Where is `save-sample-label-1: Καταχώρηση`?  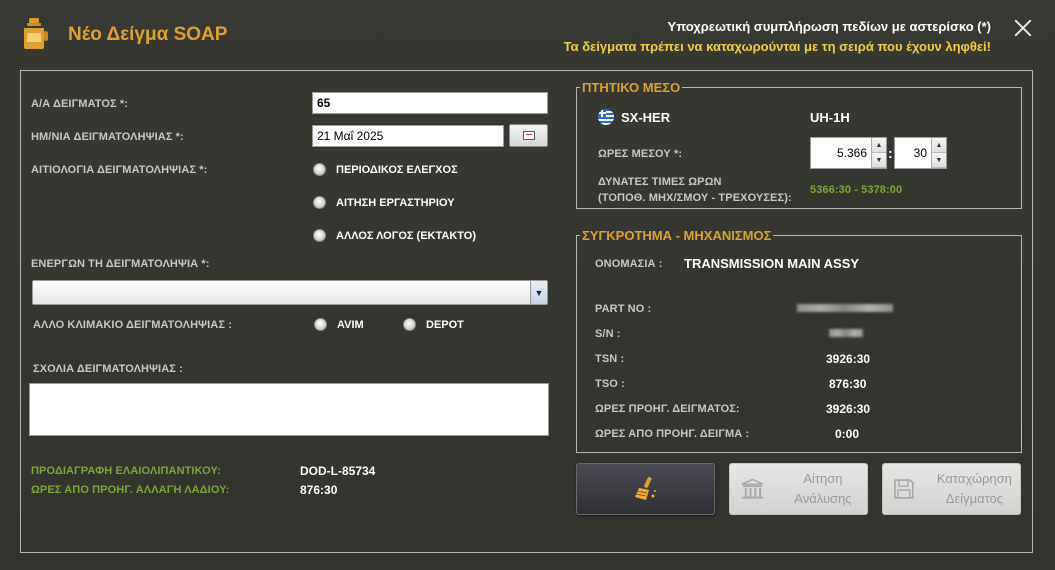
save-sample-label-1: Καταχώρηση is located at coordinates (974, 478).